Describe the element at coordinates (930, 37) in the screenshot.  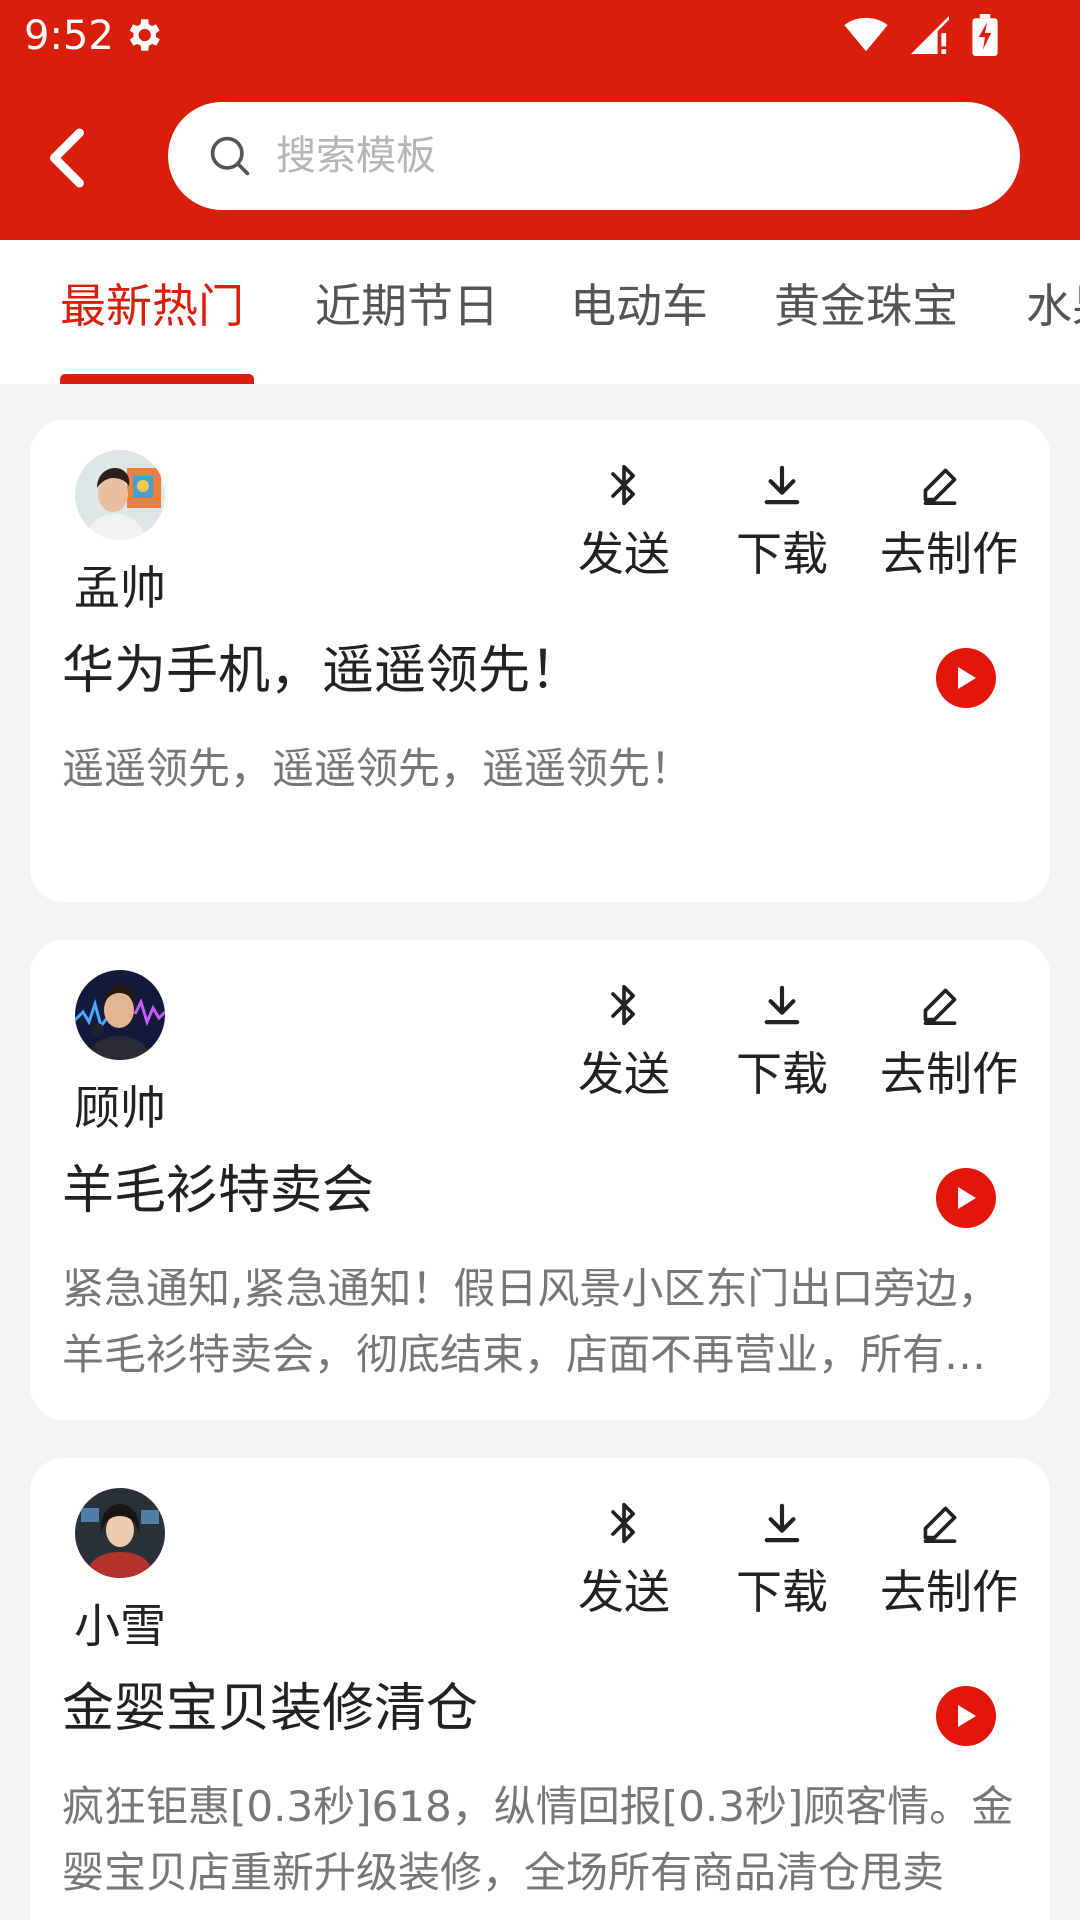
I see `signal-icon` at that location.